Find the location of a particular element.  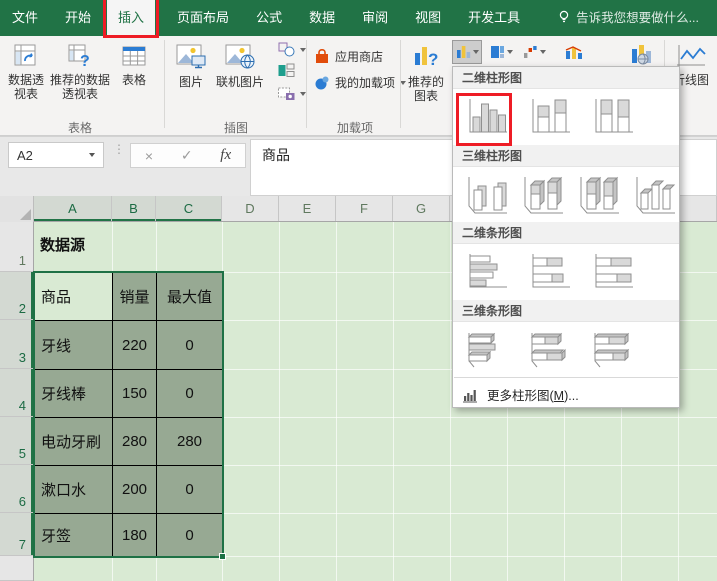

row-header-7: 7 is located at coordinates (16, 534).